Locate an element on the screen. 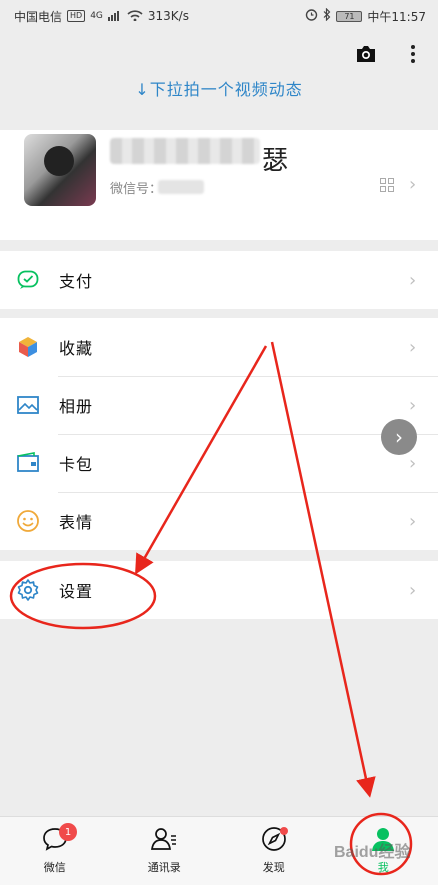  pay-icon is located at coordinates (28, 280).